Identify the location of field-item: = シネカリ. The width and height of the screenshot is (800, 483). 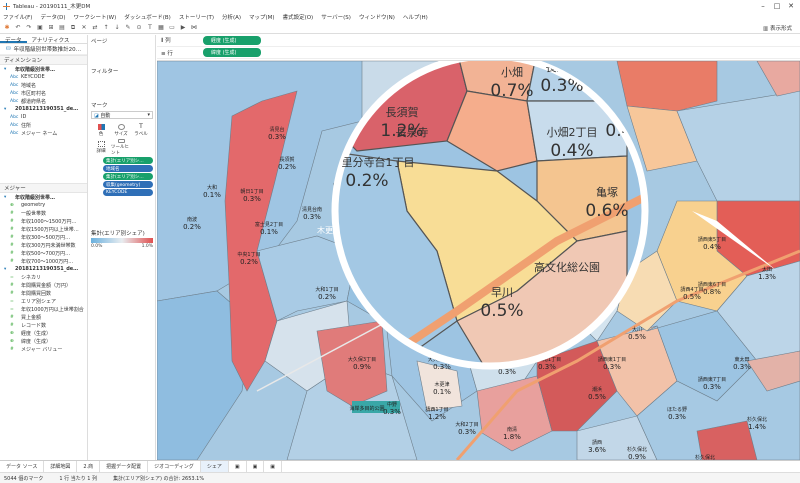
(43, 277).